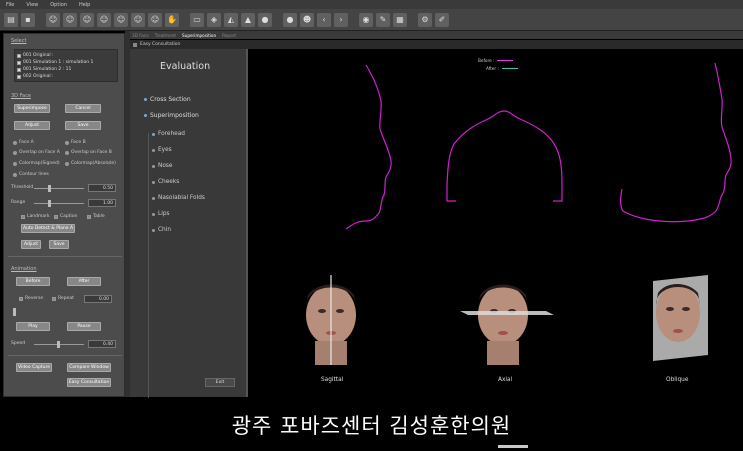 This screenshot has height=451, width=743. What do you see at coordinates (83, 108) in the screenshot?
I see `cancel-button: Cancel` at bounding box center [83, 108].